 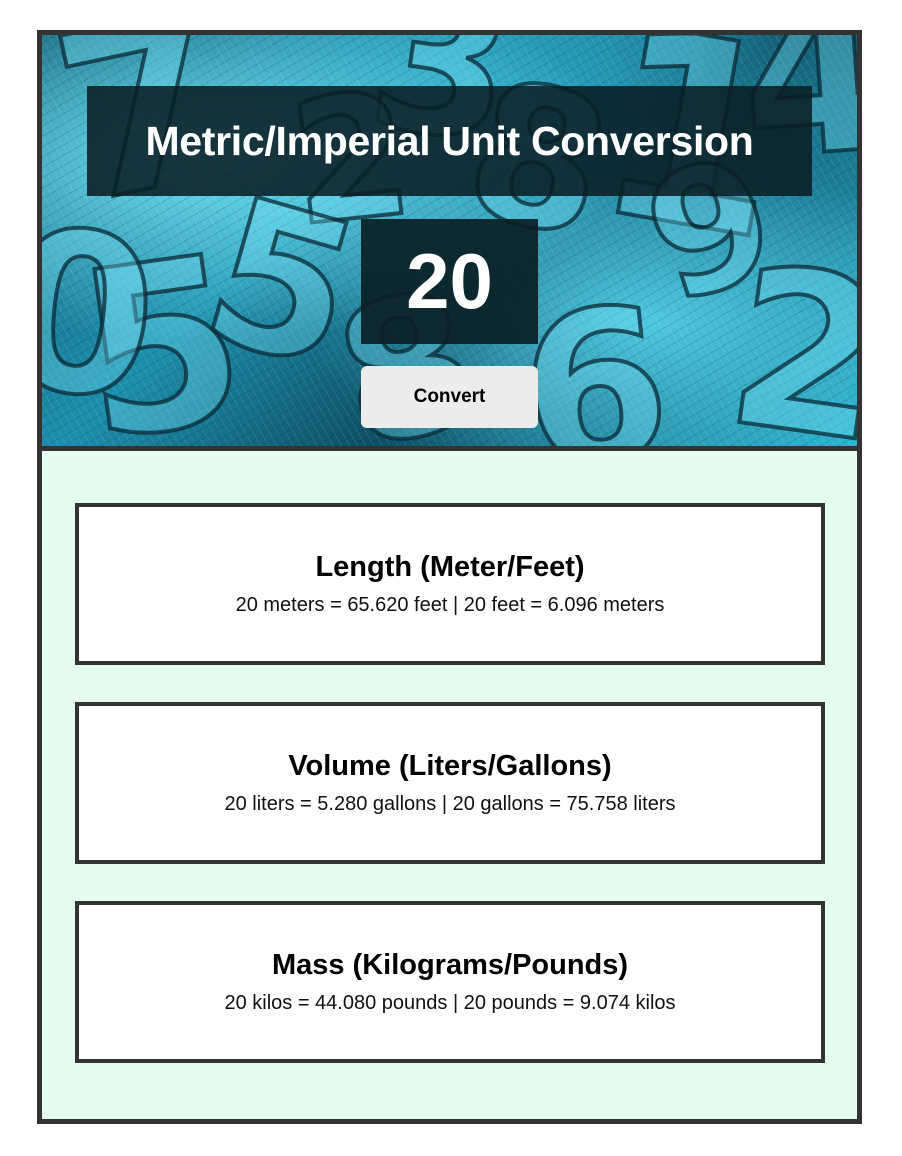 What do you see at coordinates (450, 766) in the screenshot?
I see `volume-title: Volume (Liters/Gallons)` at bounding box center [450, 766].